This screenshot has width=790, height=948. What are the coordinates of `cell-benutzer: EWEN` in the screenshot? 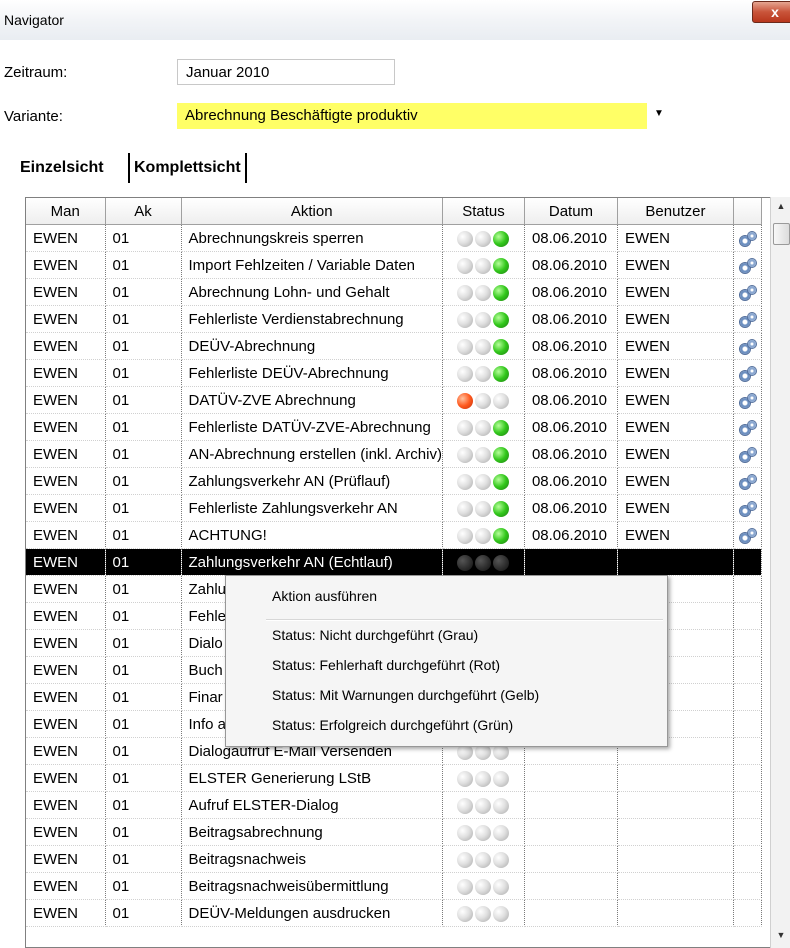 It's located at (675, 373).